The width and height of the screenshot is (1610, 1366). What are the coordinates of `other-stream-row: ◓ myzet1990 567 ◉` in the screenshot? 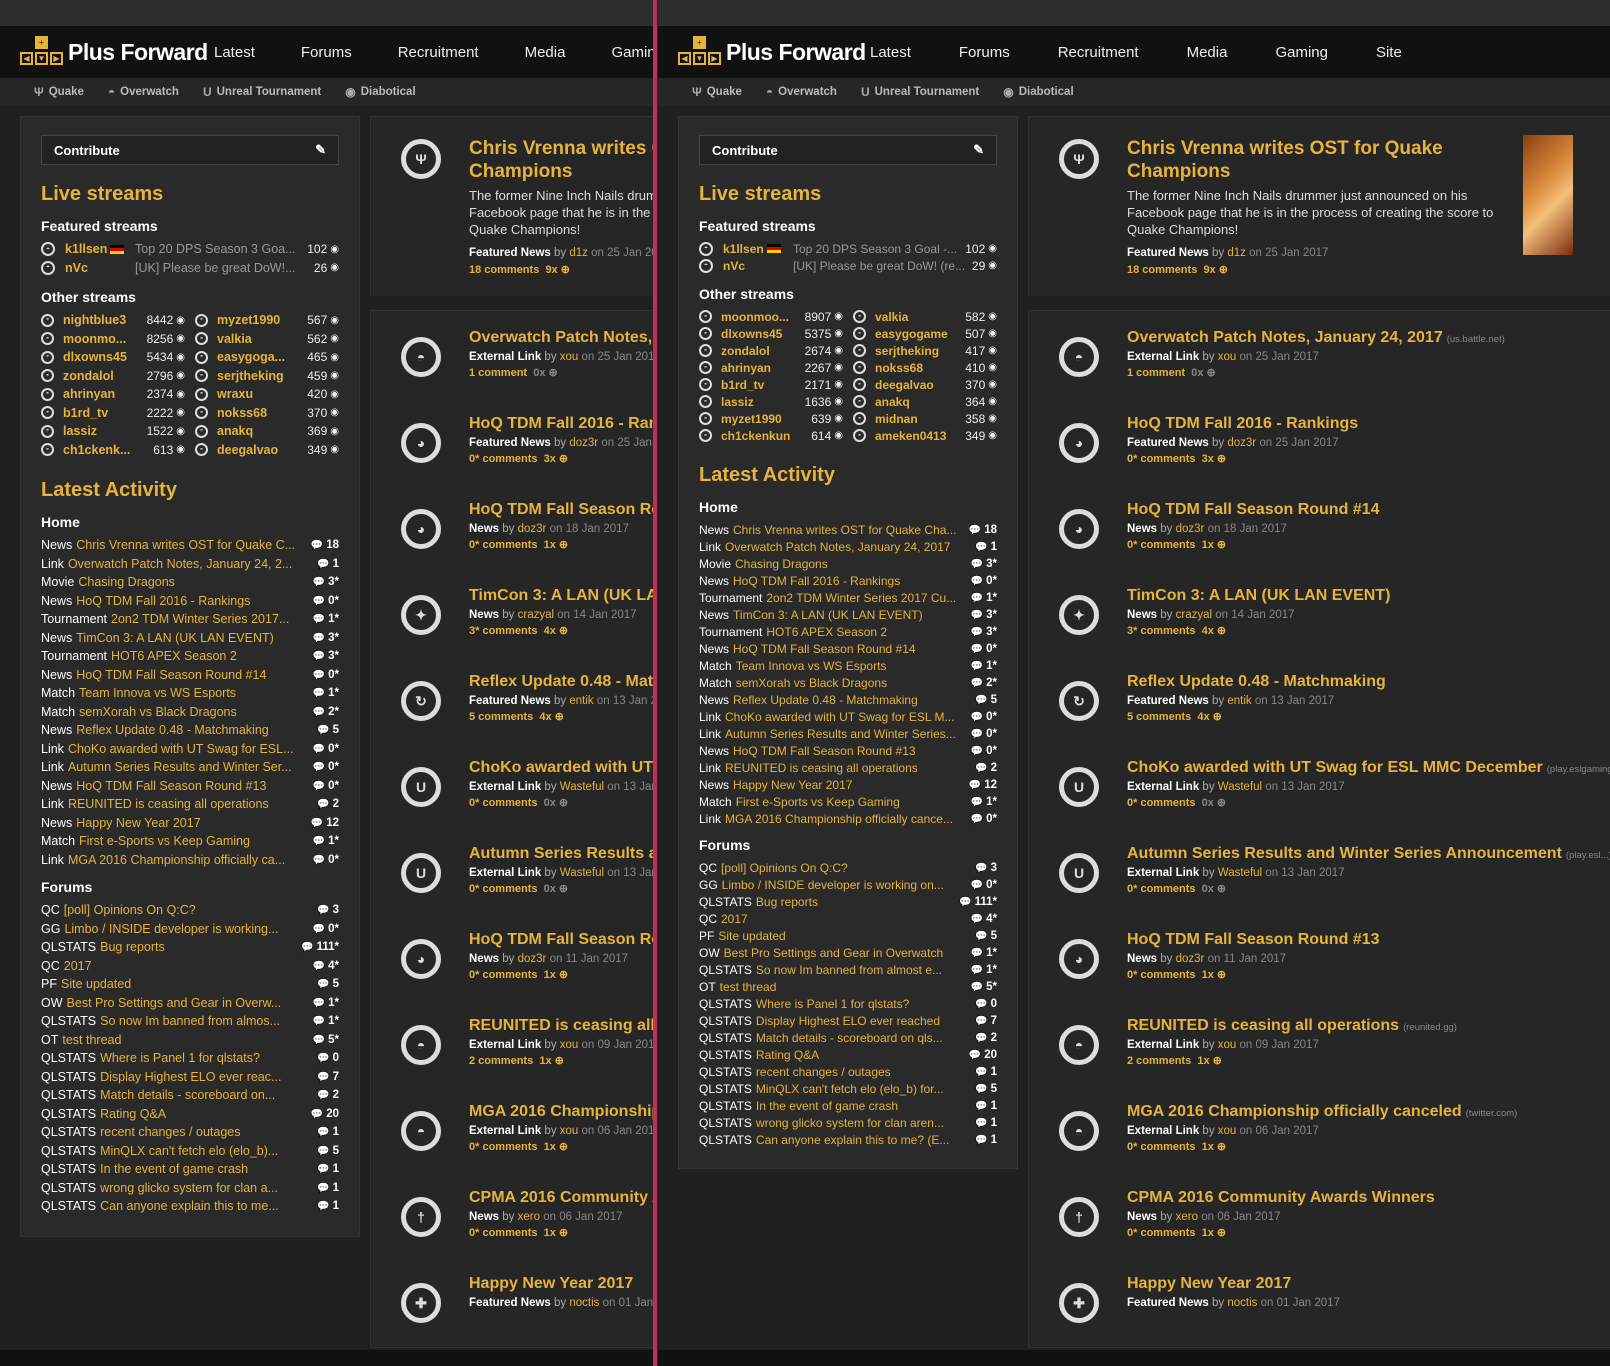 It's located at (267, 320).